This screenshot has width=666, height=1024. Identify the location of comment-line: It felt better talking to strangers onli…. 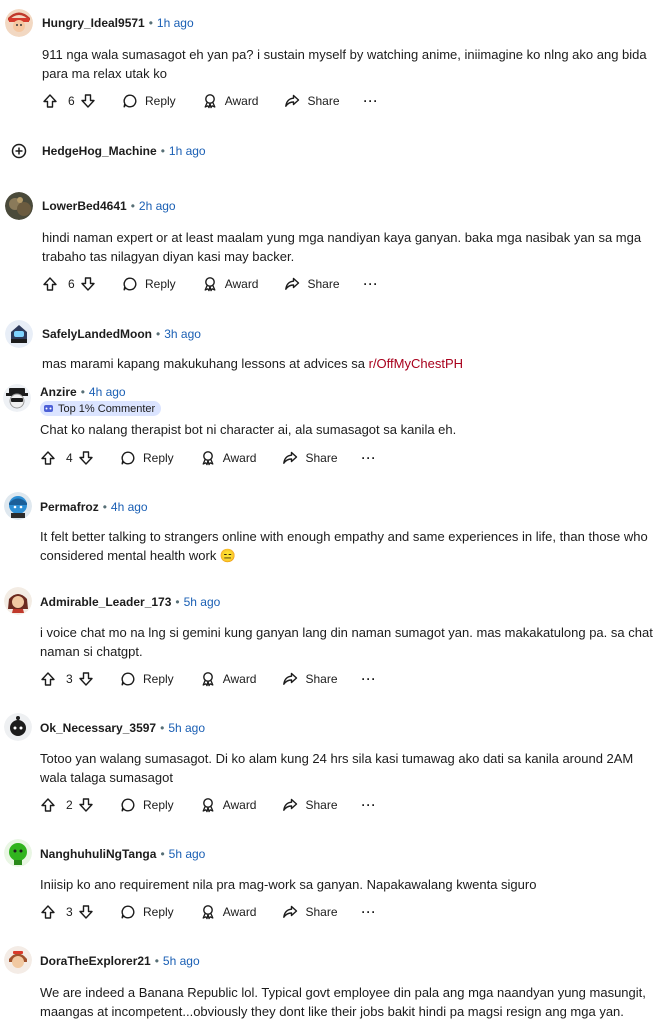
(344, 536).